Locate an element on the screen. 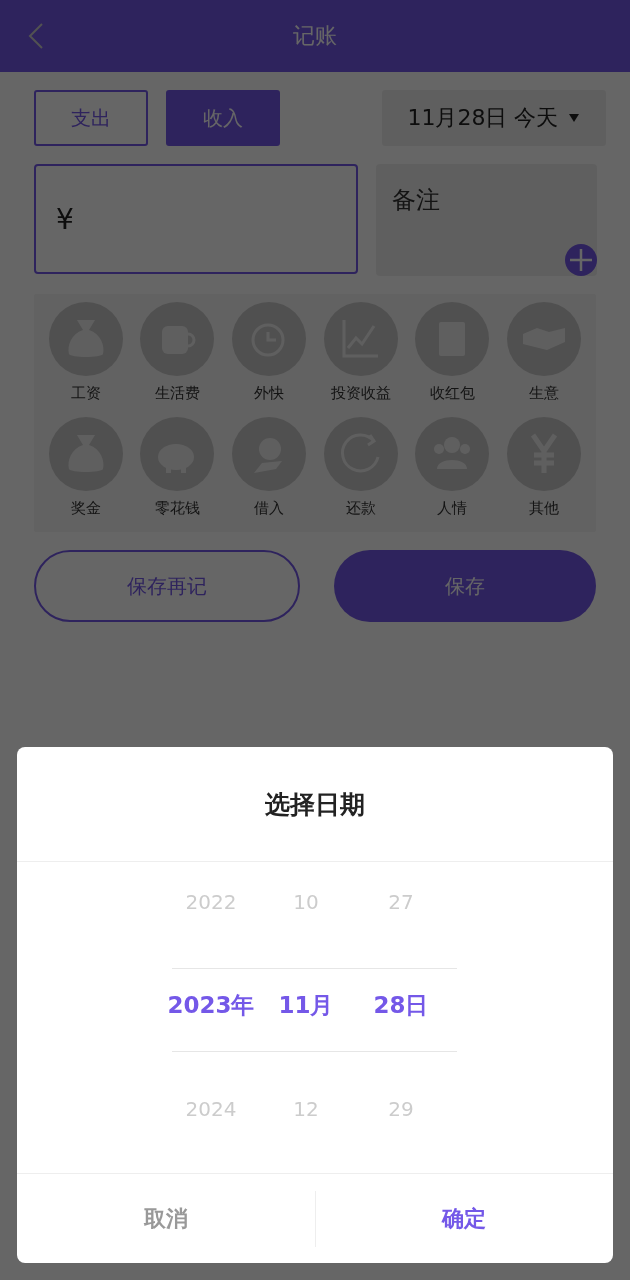  type-tab: 支出 is located at coordinates (91, 118).